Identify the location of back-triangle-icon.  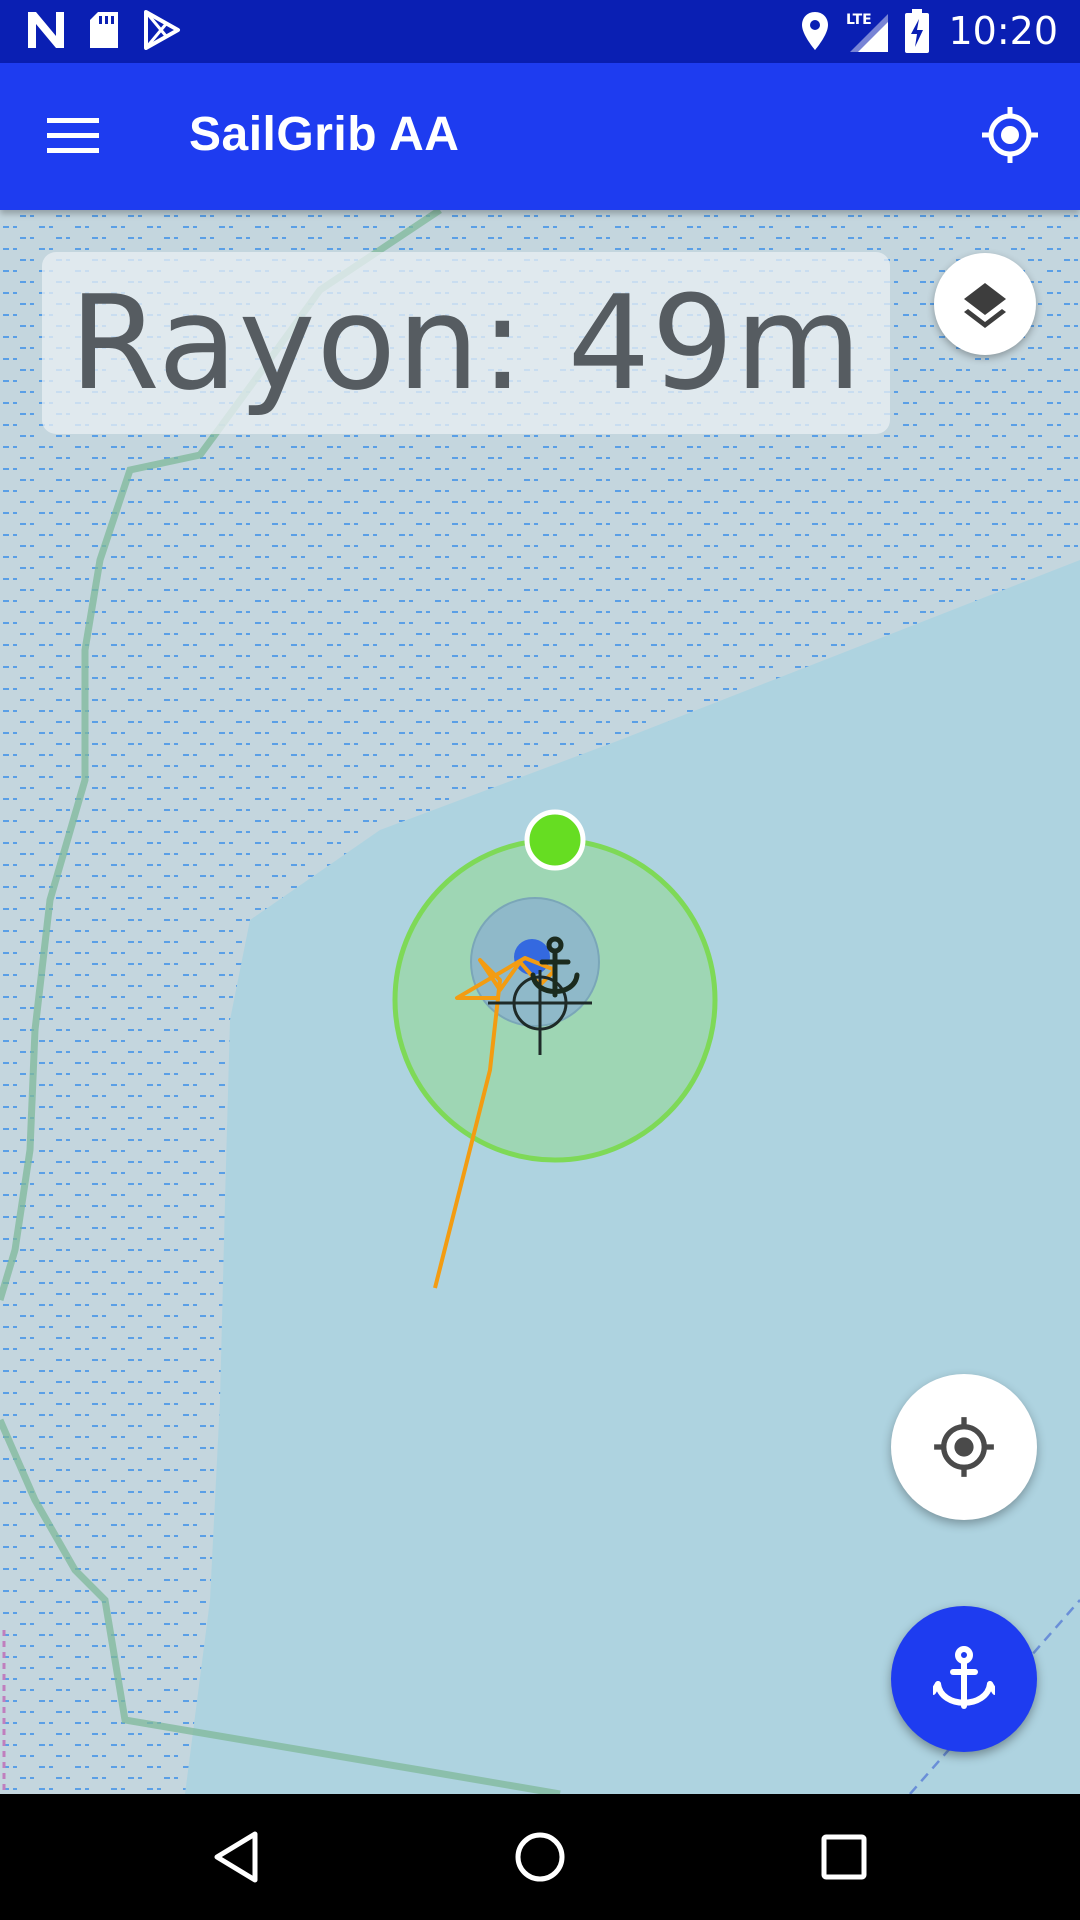
(236, 1857).